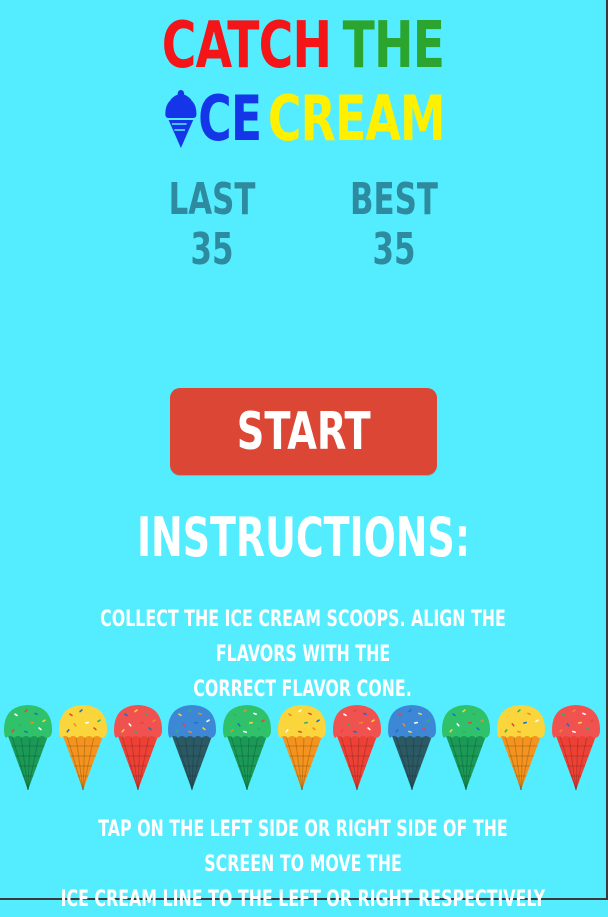 This screenshot has height=917, width=608. I want to click on title-word-catch: CATCH, so click(246, 46).